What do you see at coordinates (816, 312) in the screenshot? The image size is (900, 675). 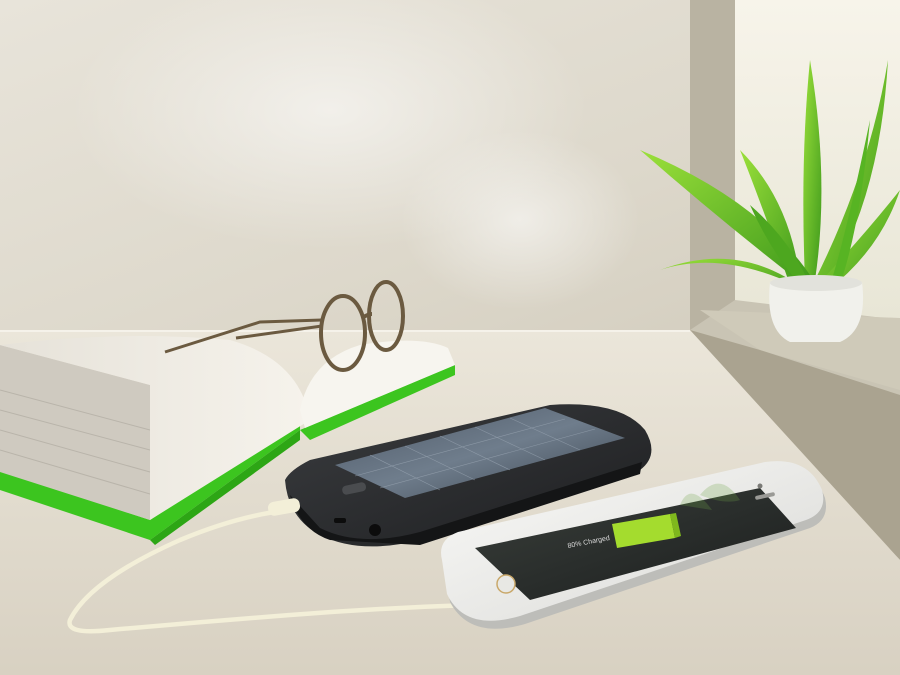 I see `plant-pot` at bounding box center [816, 312].